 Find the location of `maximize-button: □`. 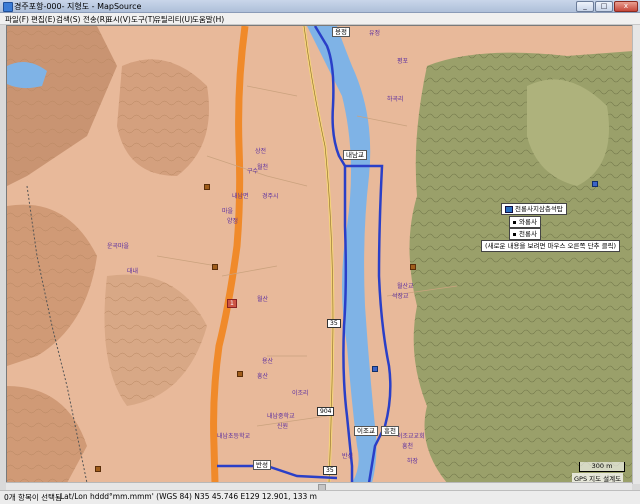

maximize-button: □ is located at coordinates (604, 6).